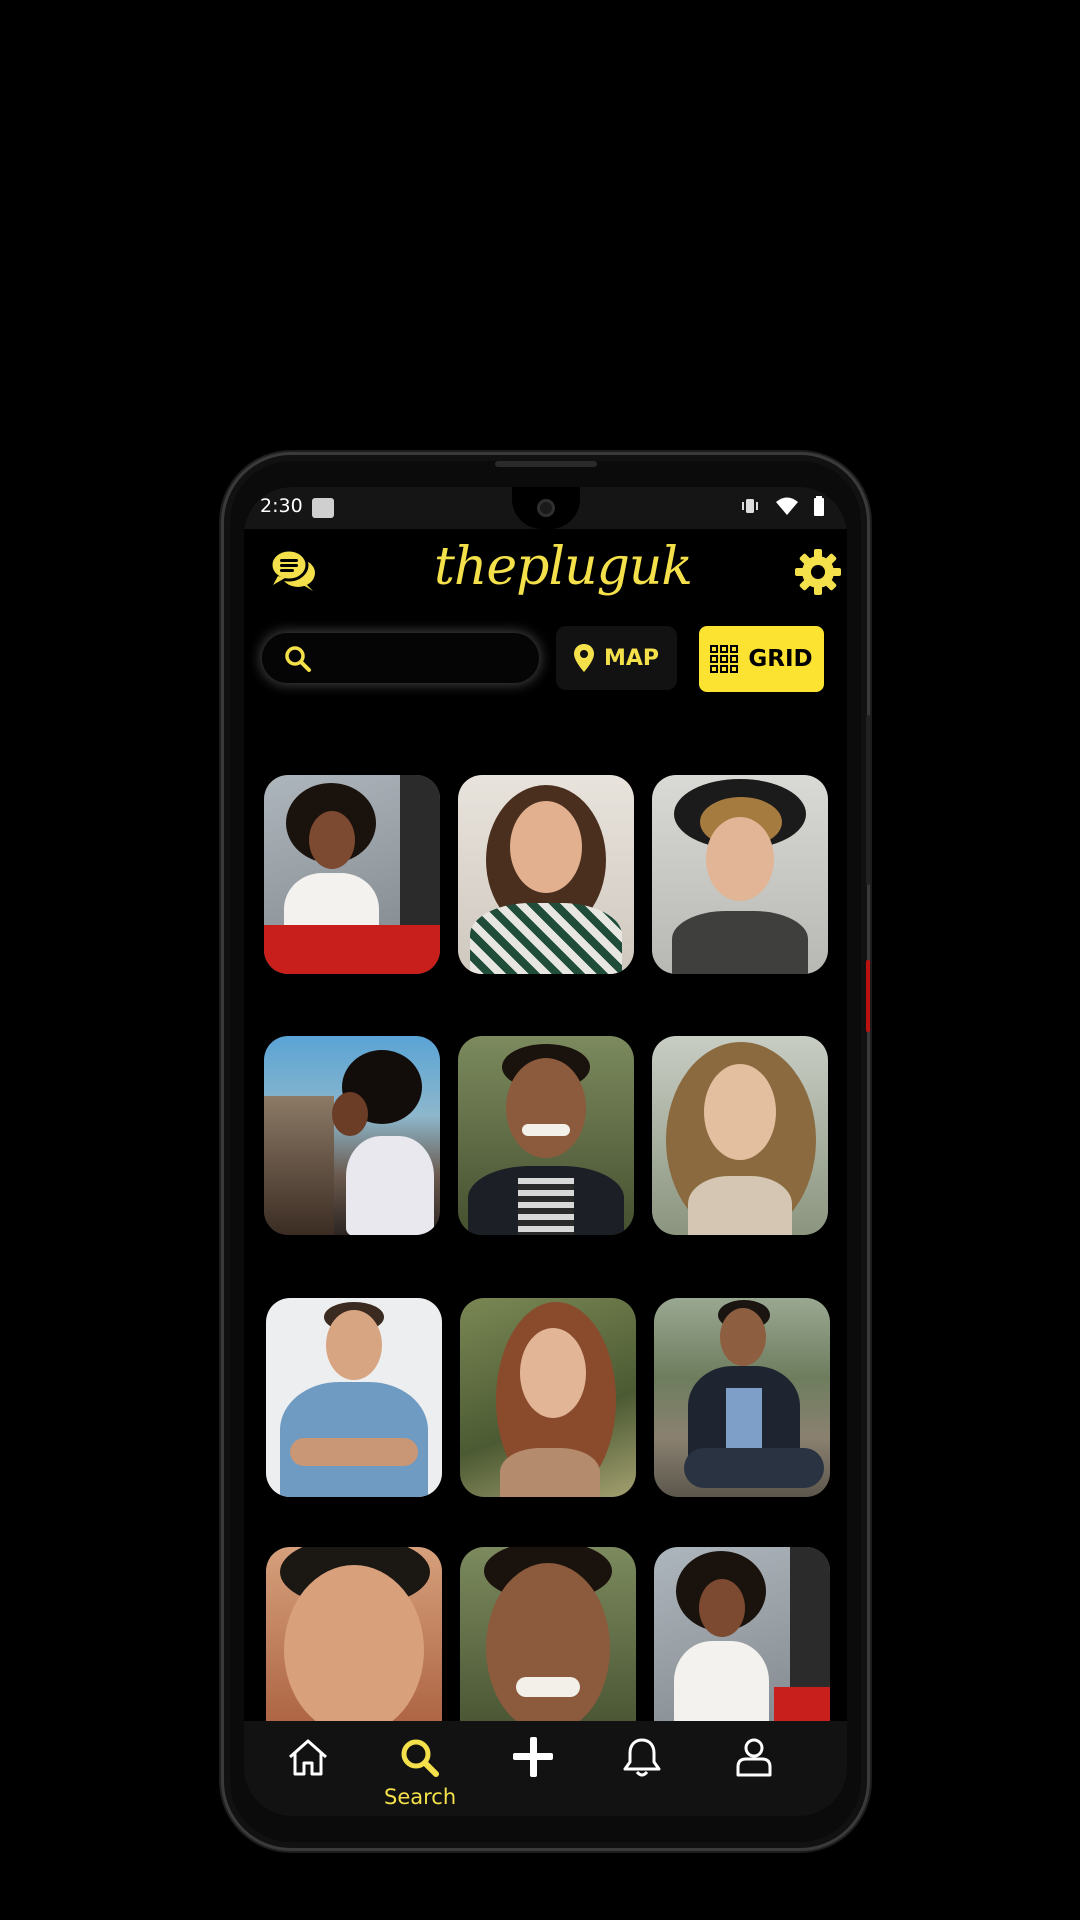 The height and width of the screenshot is (1920, 1080). Describe the element at coordinates (563, 567) in the screenshot. I see `app-logo: thepluguk` at that location.